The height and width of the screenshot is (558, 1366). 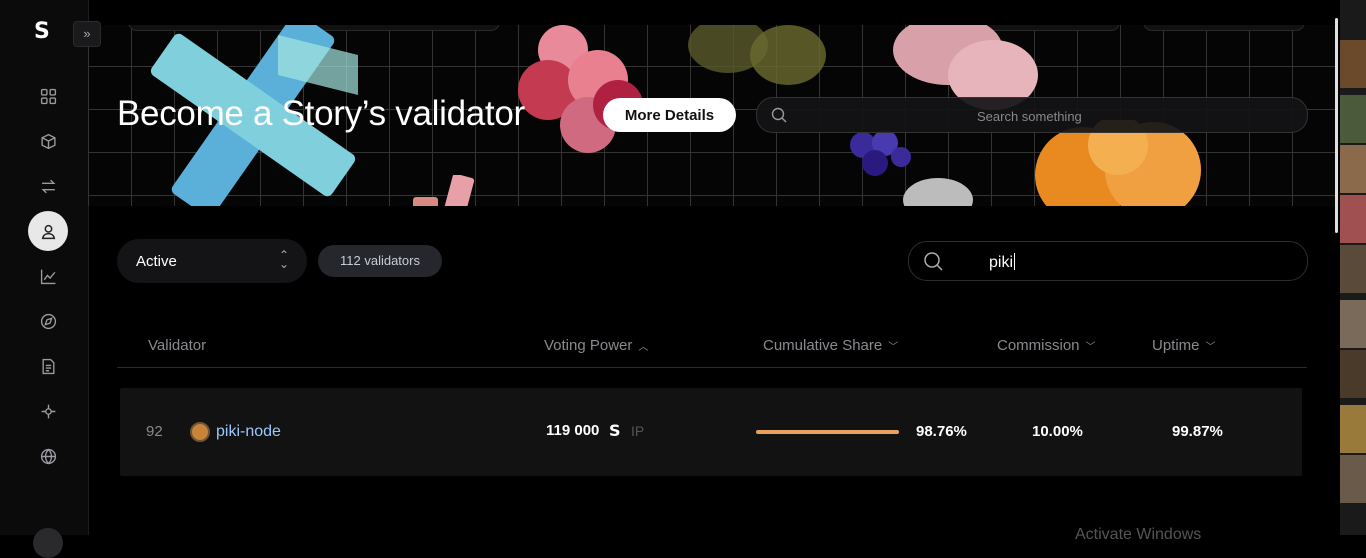 What do you see at coordinates (615, 430) in the screenshot?
I see `story-token-icon: S` at bounding box center [615, 430].